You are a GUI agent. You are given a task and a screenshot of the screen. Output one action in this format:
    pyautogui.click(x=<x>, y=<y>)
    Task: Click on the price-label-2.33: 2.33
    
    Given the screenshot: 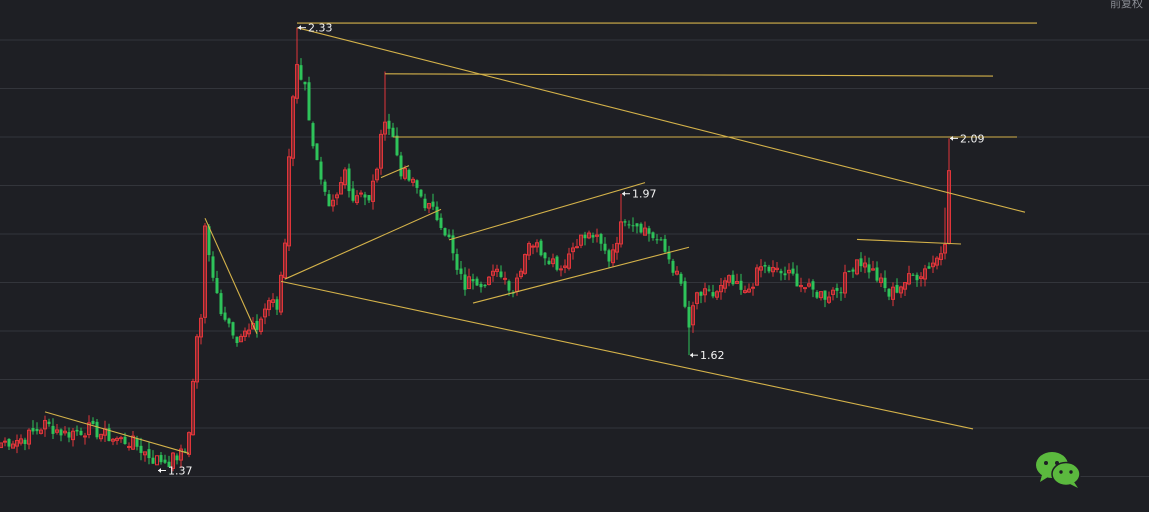 What is the action you would take?
    pyautogui.click(x=315, y=28)
    